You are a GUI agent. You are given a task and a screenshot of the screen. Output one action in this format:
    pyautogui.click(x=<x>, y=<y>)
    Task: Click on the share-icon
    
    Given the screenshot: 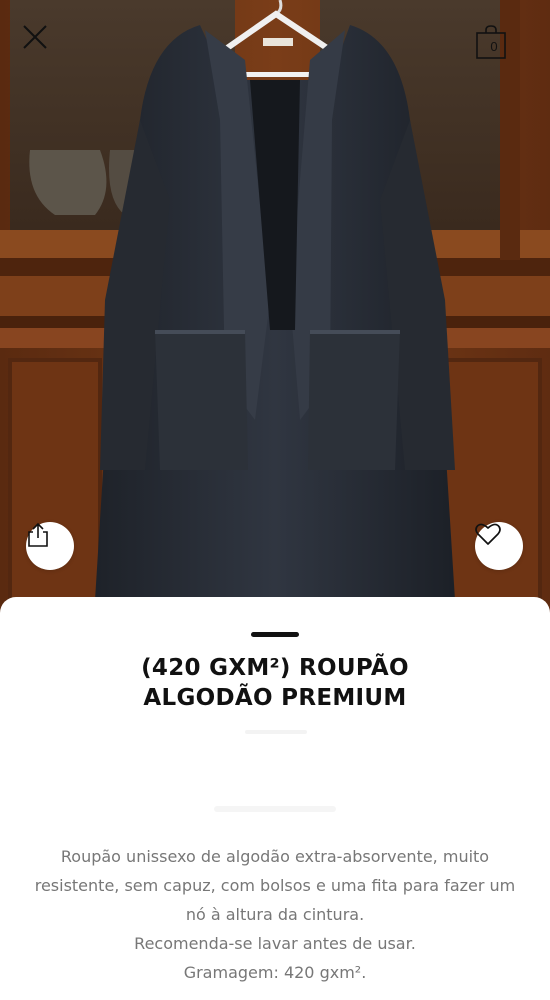 What is the action you would take?
    pyautogui.click(x=38, y=534)
    